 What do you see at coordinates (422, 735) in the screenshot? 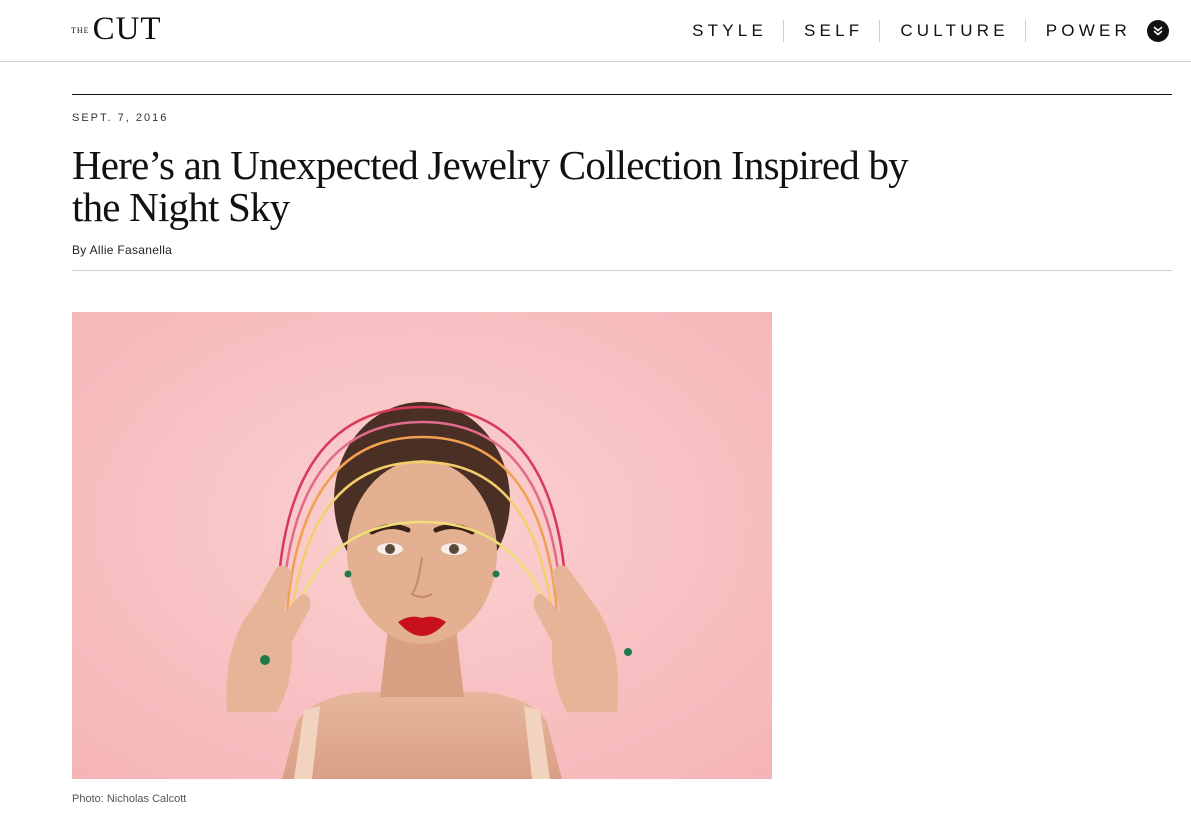
I see `photo-shoulders` at bounding box center [422, 735].